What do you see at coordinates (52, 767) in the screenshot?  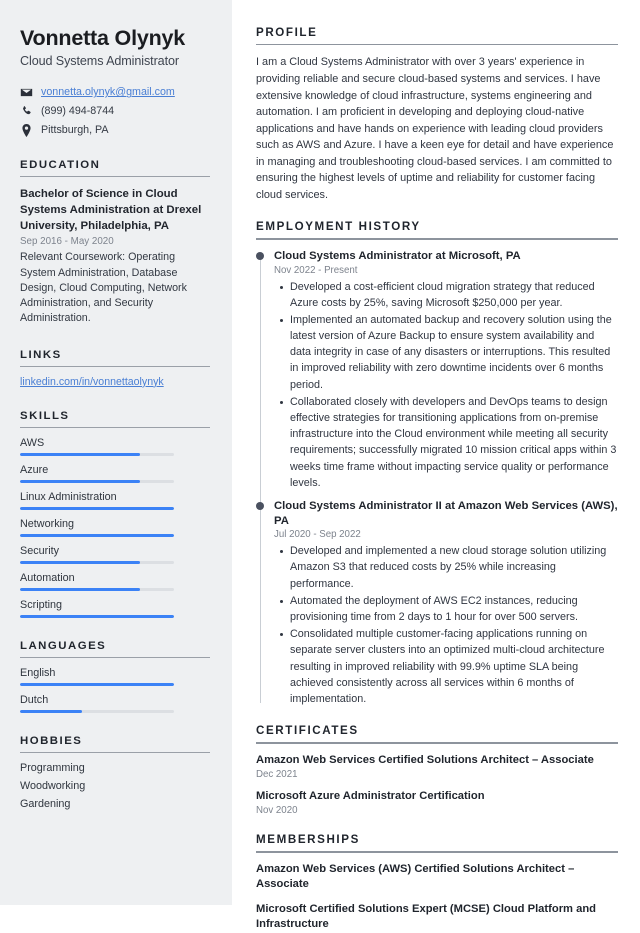 I see `hobby-item: Programming` at bounding box center [52, 767].